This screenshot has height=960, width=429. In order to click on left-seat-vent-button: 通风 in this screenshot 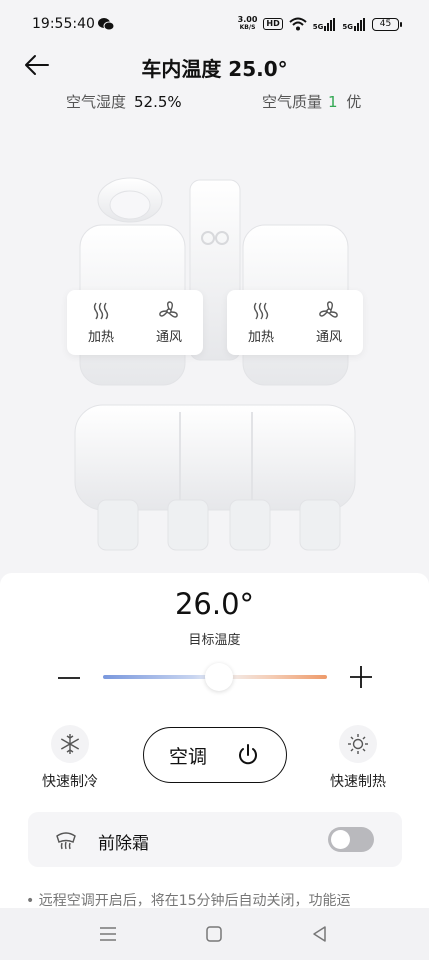, I will do `click(169, 322)`.